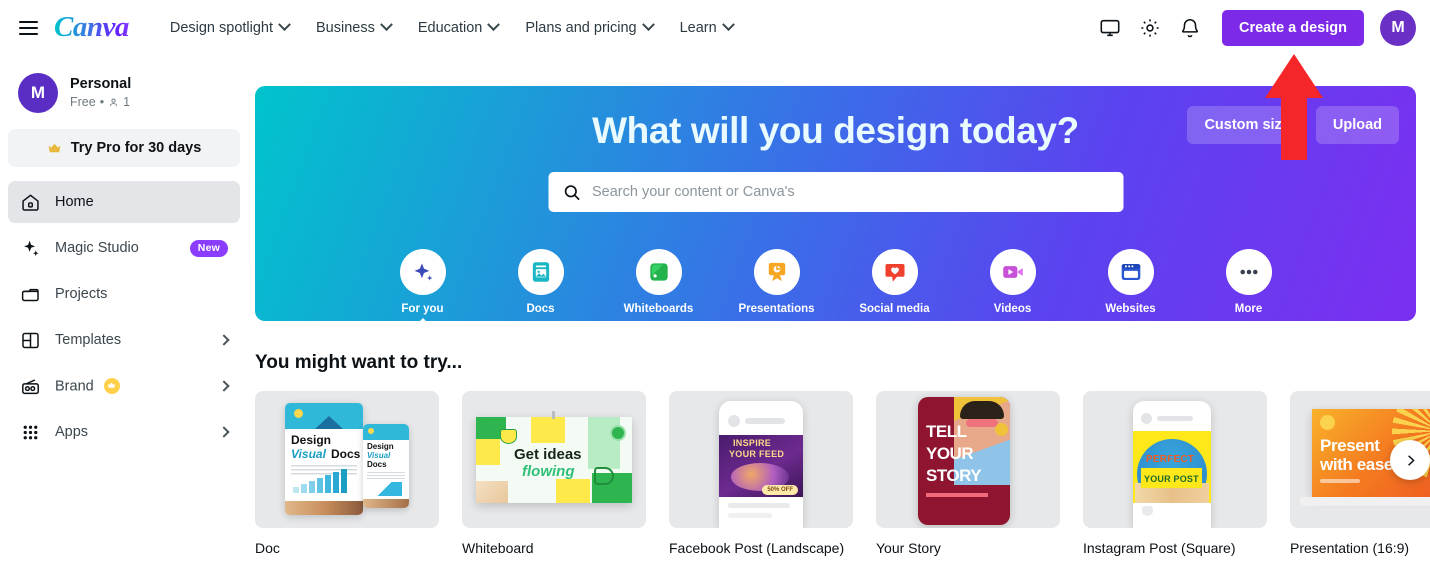  What do you see at coordinates (776, 309) in the screenshot?
I see `category-label: Presentations` at bounding box center [776, 309].